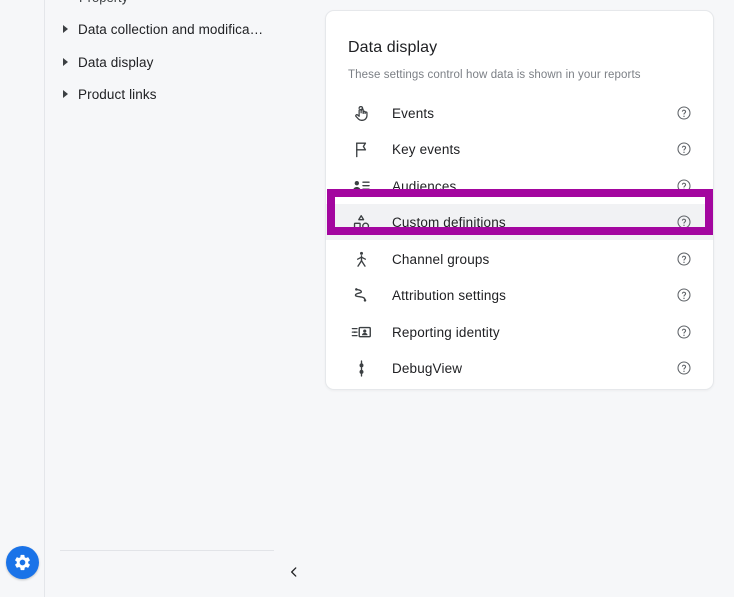 Image resolution: width=734 pixels, height=597 pixels. Describe the element at coordinates (413, 113) in the screenshot. I see `settings-row-label: Events` at that location.